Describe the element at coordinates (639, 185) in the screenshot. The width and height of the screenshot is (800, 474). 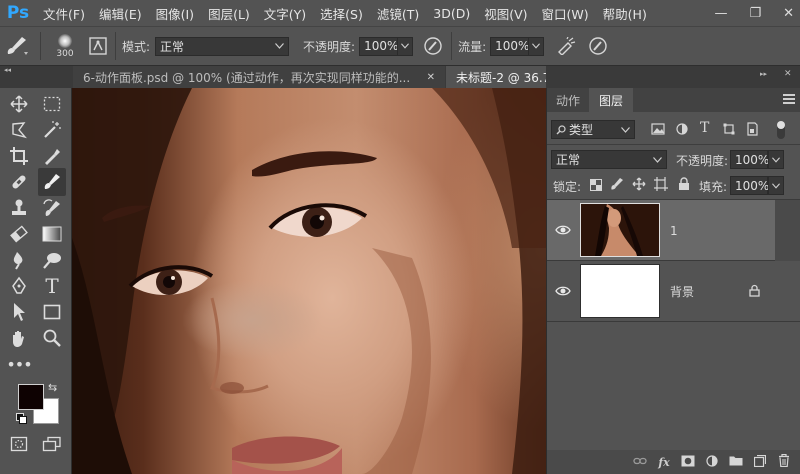
I see `lock-position-icon` at that location.